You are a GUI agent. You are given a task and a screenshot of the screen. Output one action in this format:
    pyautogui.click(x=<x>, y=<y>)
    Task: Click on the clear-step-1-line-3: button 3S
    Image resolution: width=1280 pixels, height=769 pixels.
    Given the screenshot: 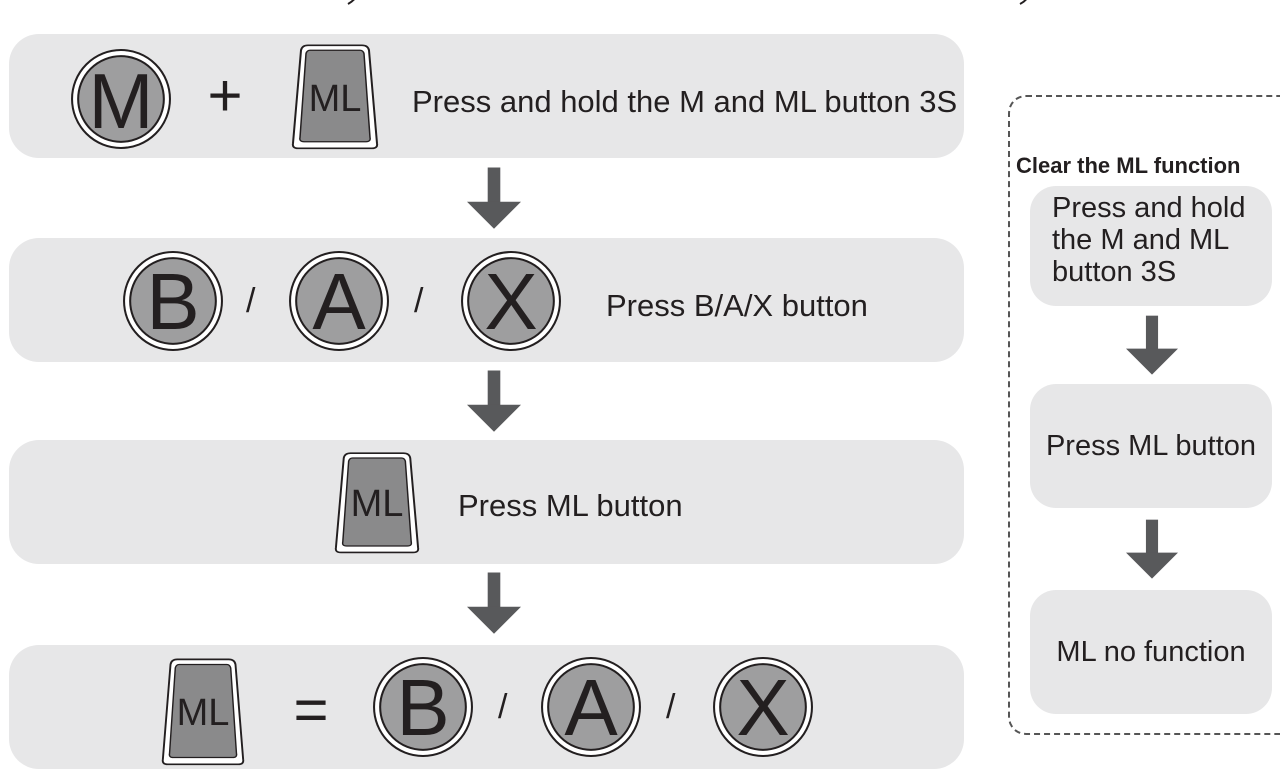 What is the action you would take?
    pyautogui.click(x=1114, y=272)
    